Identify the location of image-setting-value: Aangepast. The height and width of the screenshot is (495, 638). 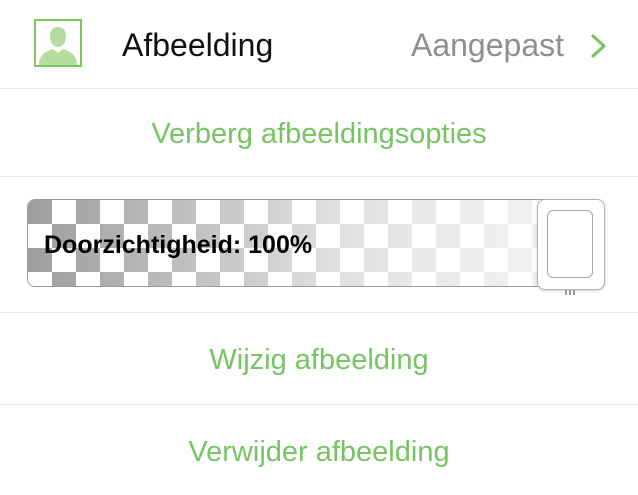
(487, 45).